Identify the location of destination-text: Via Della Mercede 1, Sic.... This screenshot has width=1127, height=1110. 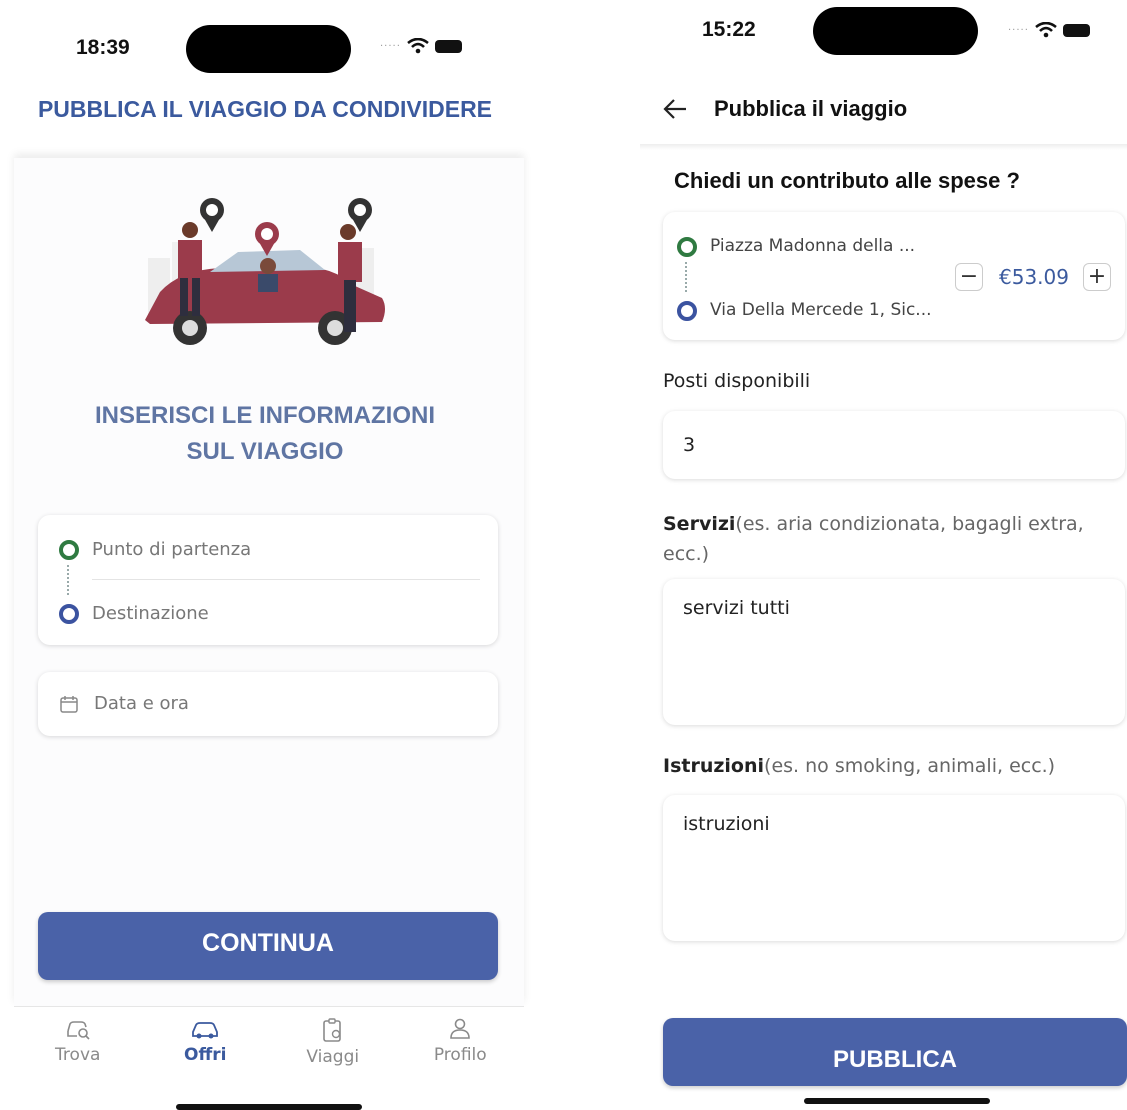
(821, 310).